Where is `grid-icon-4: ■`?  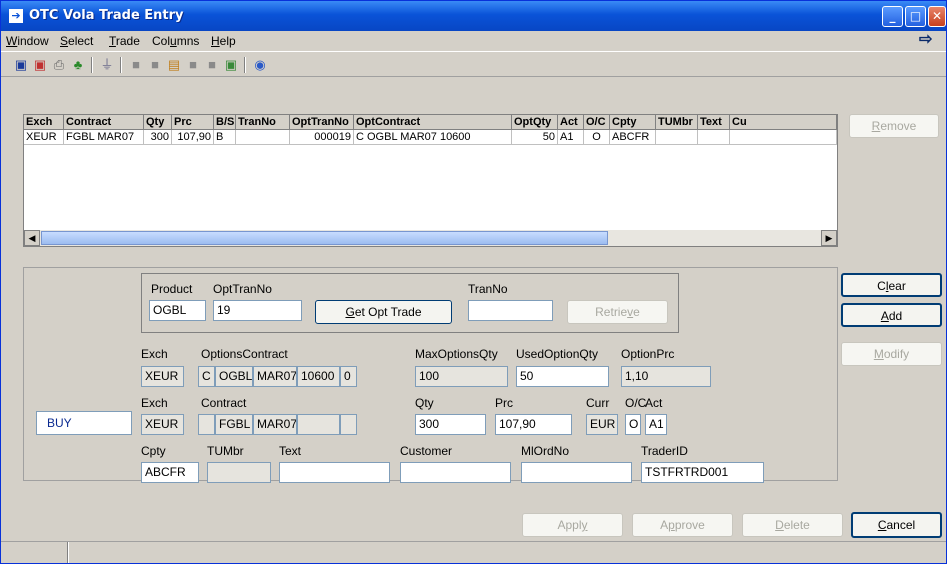
grid-icon-4: ■ is located at coordinates (193, 65).